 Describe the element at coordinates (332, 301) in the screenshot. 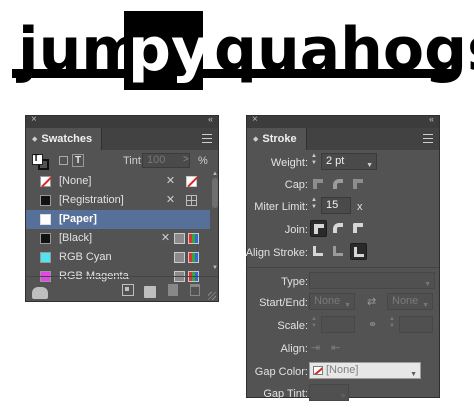

I see `start-select: None ▼` at that location.